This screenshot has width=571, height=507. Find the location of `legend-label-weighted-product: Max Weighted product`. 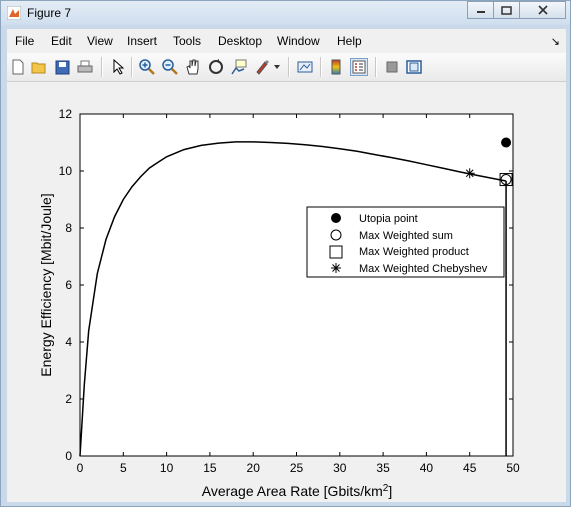

legend-label-weighted-product: Max Weighted product is located at coordinates (414, 252).